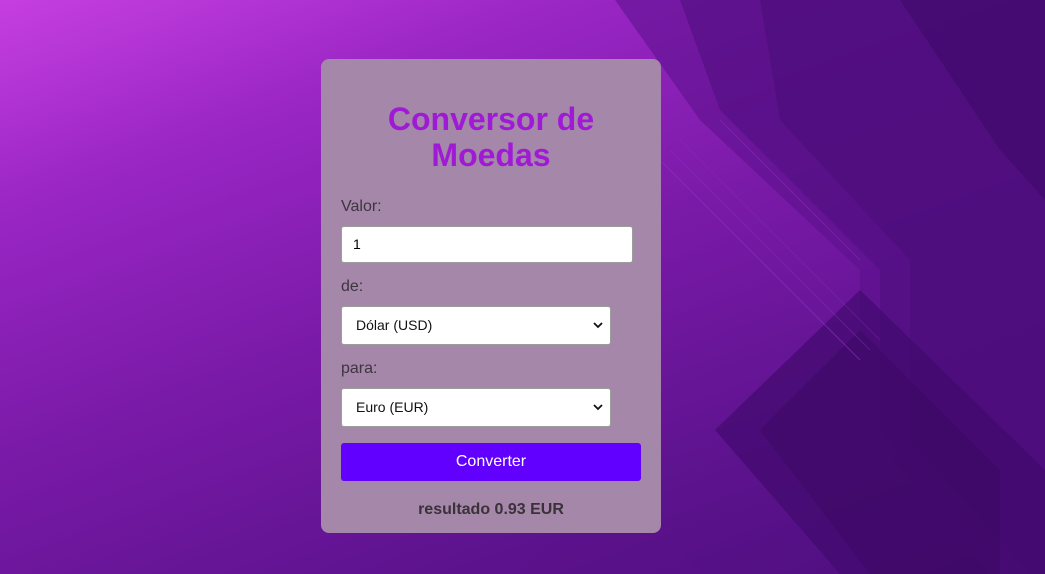 The height and width of the screenshot is (574, 1045). What do you see at coordinates (491, 509) in the screenshot?
I see `result-text: resultado 0.93 EUR` at bounding box center [491, 509].